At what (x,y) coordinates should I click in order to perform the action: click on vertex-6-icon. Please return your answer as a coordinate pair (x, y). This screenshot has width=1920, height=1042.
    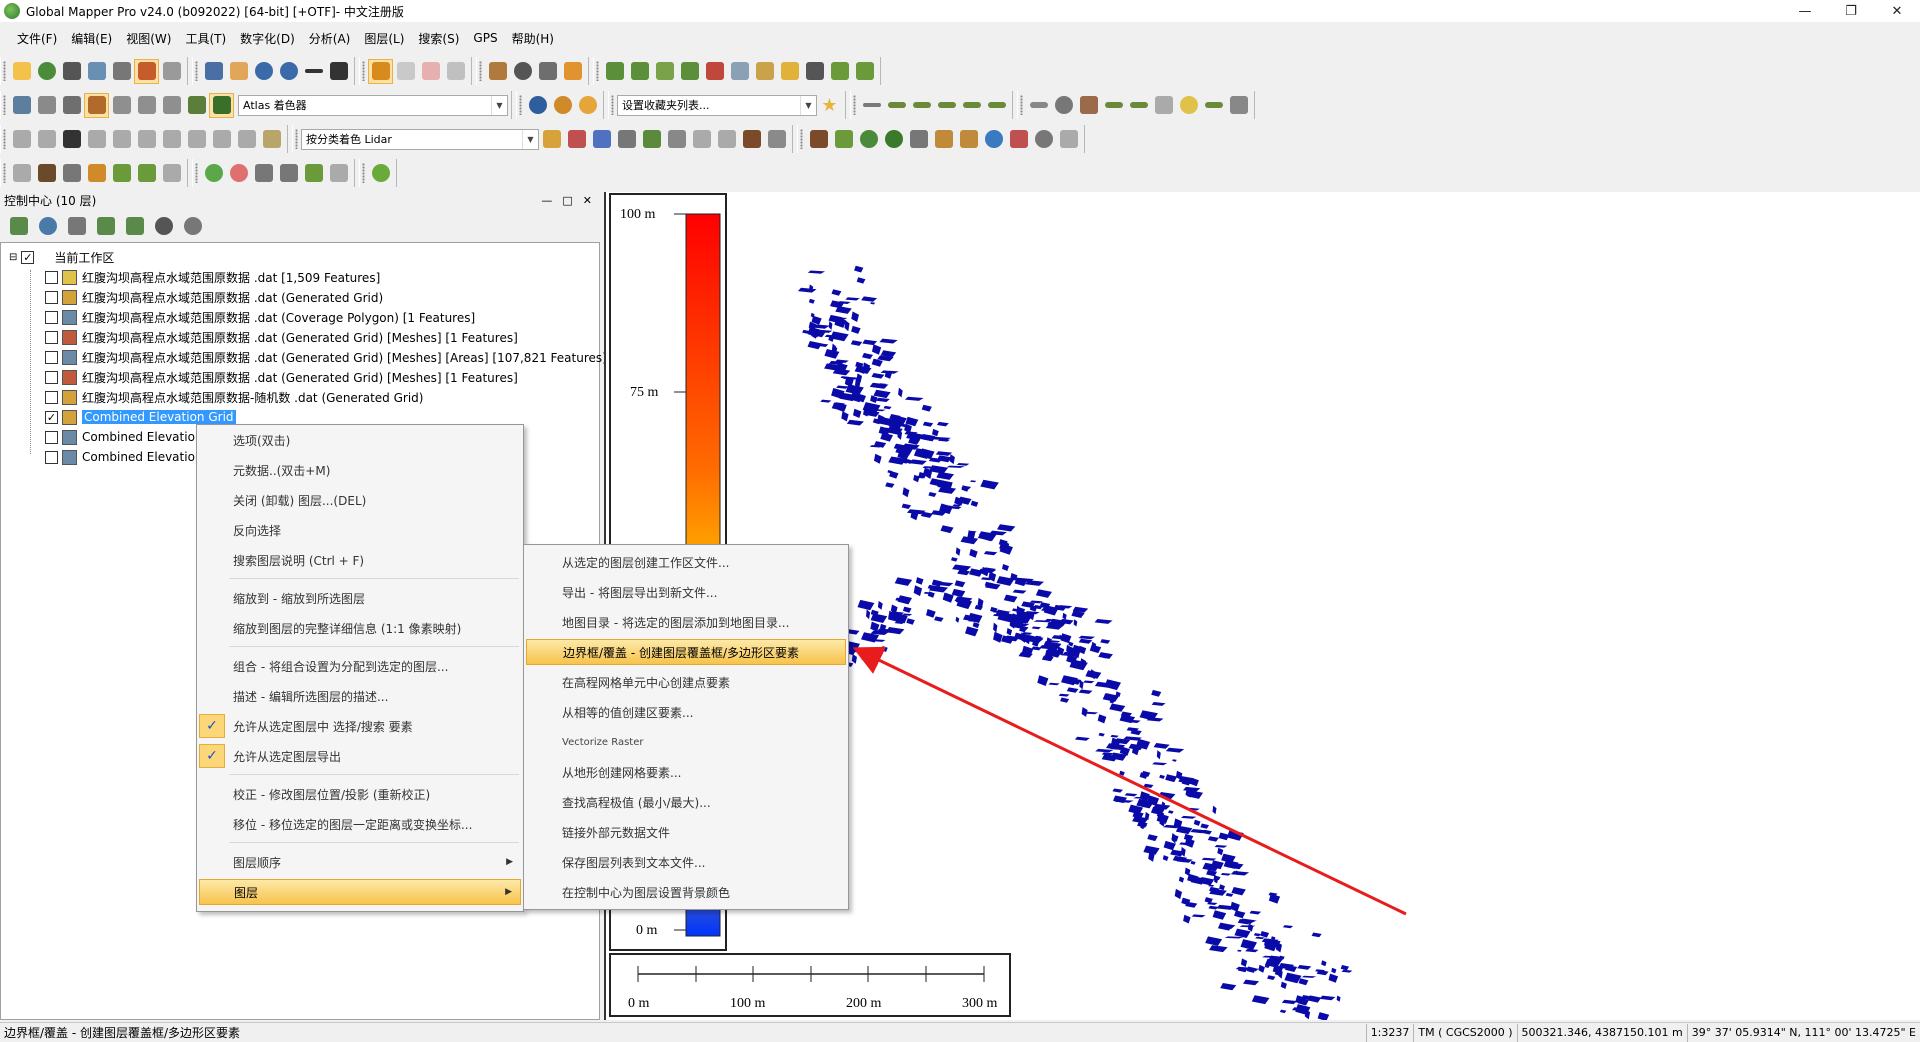
    Looking at the image, I should click on (146, 139).